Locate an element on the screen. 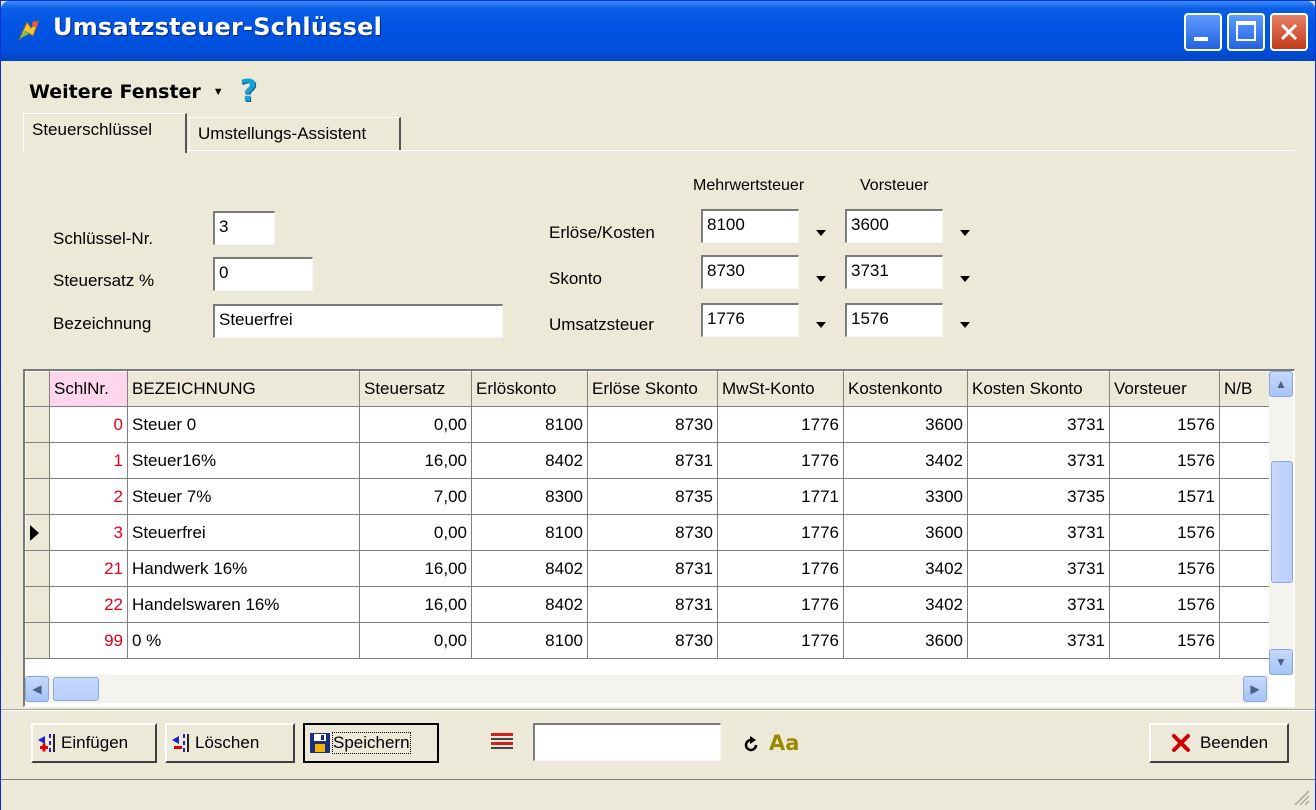  column-header: BEZEICHNUNG is located at coordinates (243, 389).